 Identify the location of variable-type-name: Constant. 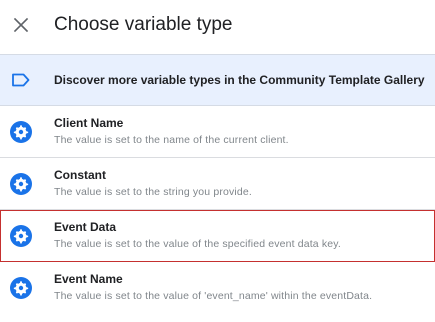
(80, 175).